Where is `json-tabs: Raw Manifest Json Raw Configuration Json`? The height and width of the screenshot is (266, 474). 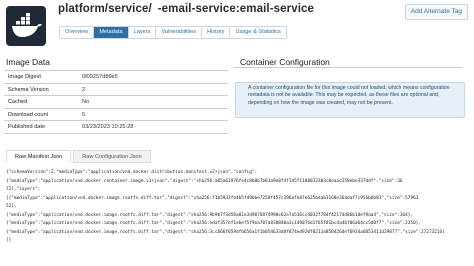 json-tabs: Raw Manifest Json Raw Configuration Json is located at coordinates (79, 156).